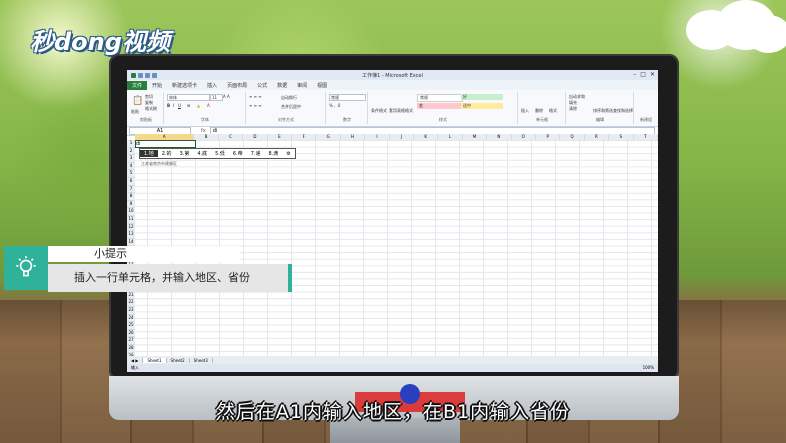  Describe the element at coordinates (212, 85) in the screenshot. I see `tab-insert: 插入` at that location.